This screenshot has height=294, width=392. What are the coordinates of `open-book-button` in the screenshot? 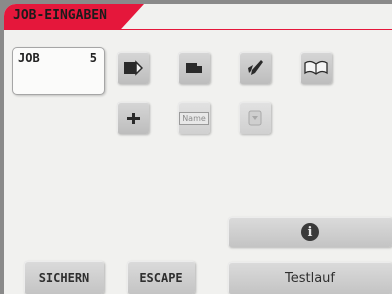 It's located at (316, 68).